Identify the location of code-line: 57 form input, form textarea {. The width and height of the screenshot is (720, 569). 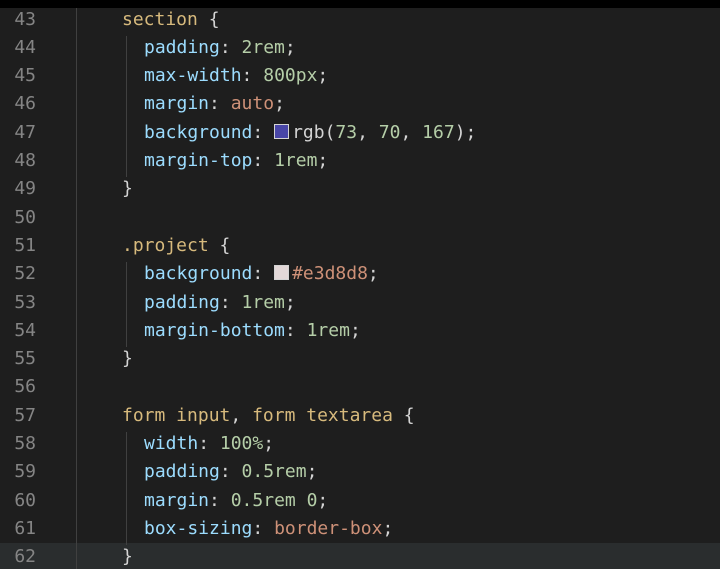
(360, 416).